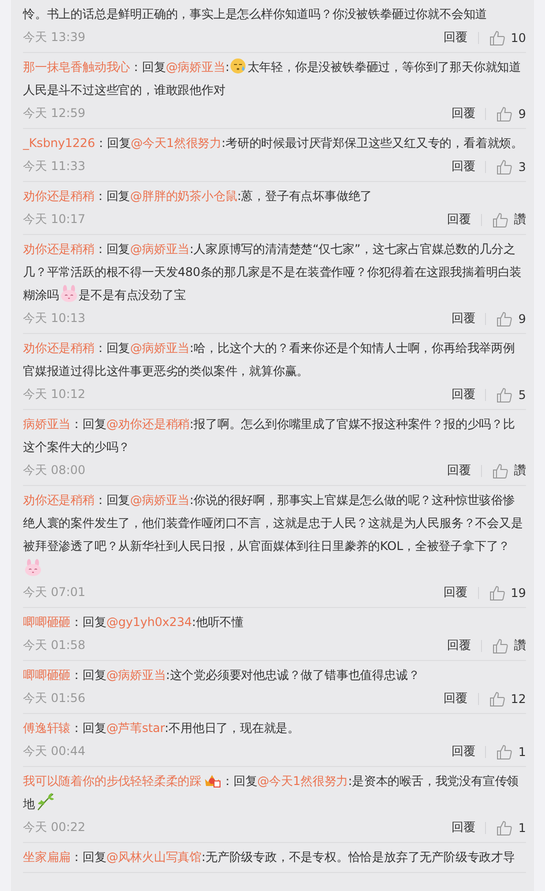 The width and height of the screenshot is (545, 891). Describe the element at coordinates (274, 535) in the screenshot. I see `comment-text: 劝你还是稍稍：回复@病娇亚当:你说的很好啊，那事实上官媒是怎么做的呢？这种惊世骇俗惨绝人寰的案件发生了，他们装聋作哑闭口不言，这就是忠于人民？这就是为人民服务？不会又是被拜登渗透了吧？从新华社到人民日报，从官面媒体到往日里豢养的KOL，全被登子拿下了？` at that location.